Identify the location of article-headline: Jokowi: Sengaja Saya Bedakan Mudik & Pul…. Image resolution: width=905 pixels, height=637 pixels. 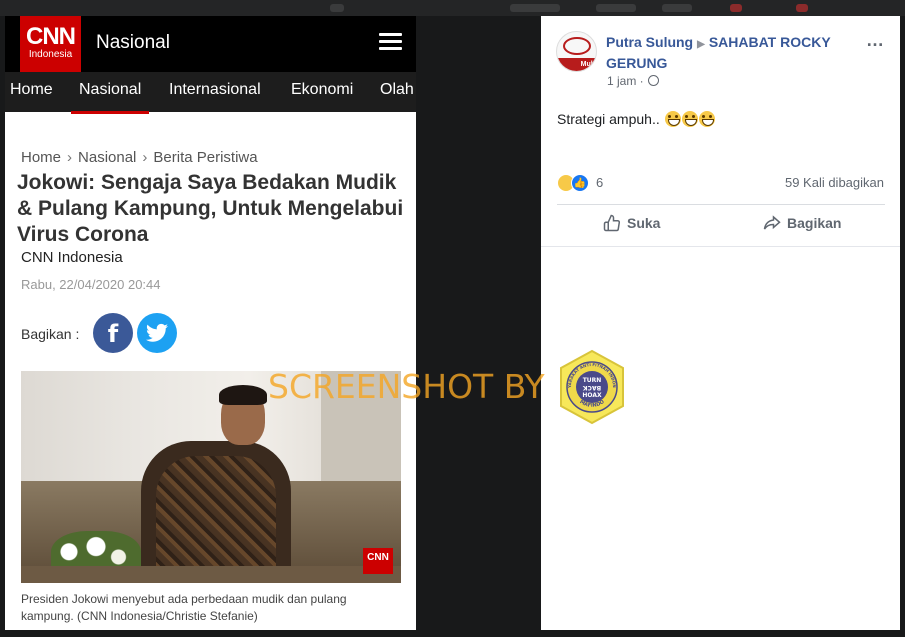
(210, 208).